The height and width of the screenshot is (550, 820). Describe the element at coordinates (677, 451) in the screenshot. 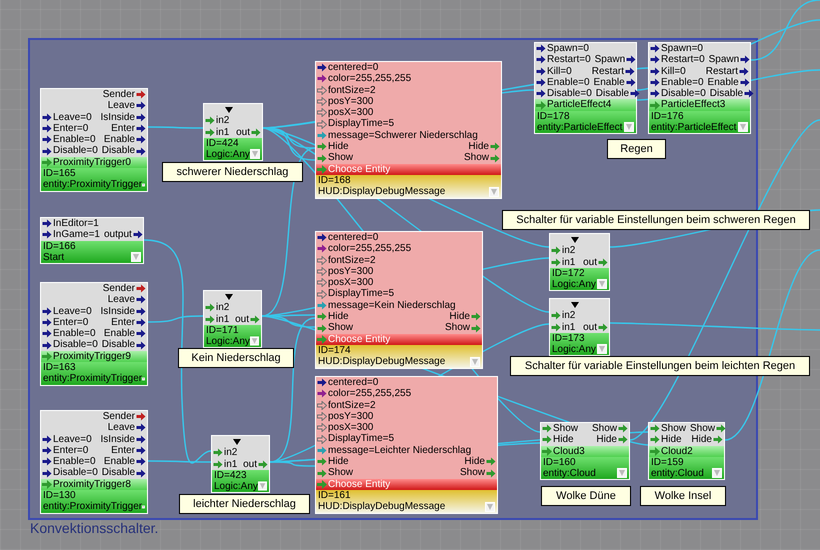

I see `entity-name: Cloud2` at that location.